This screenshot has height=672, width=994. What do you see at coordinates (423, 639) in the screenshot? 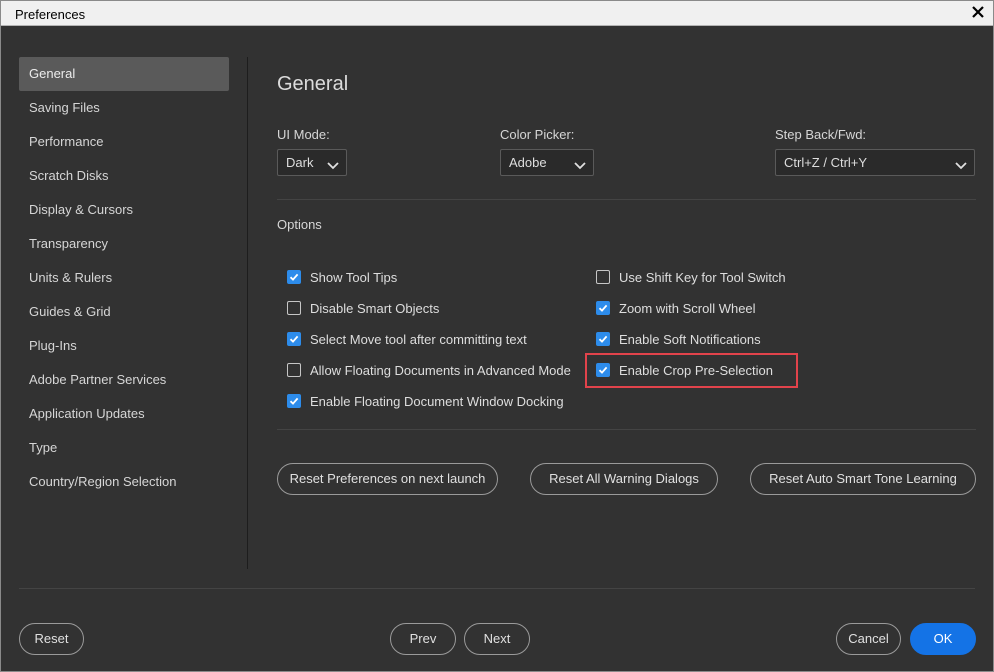
I see `prev-button: Prev` at bounding box center [423, 639].